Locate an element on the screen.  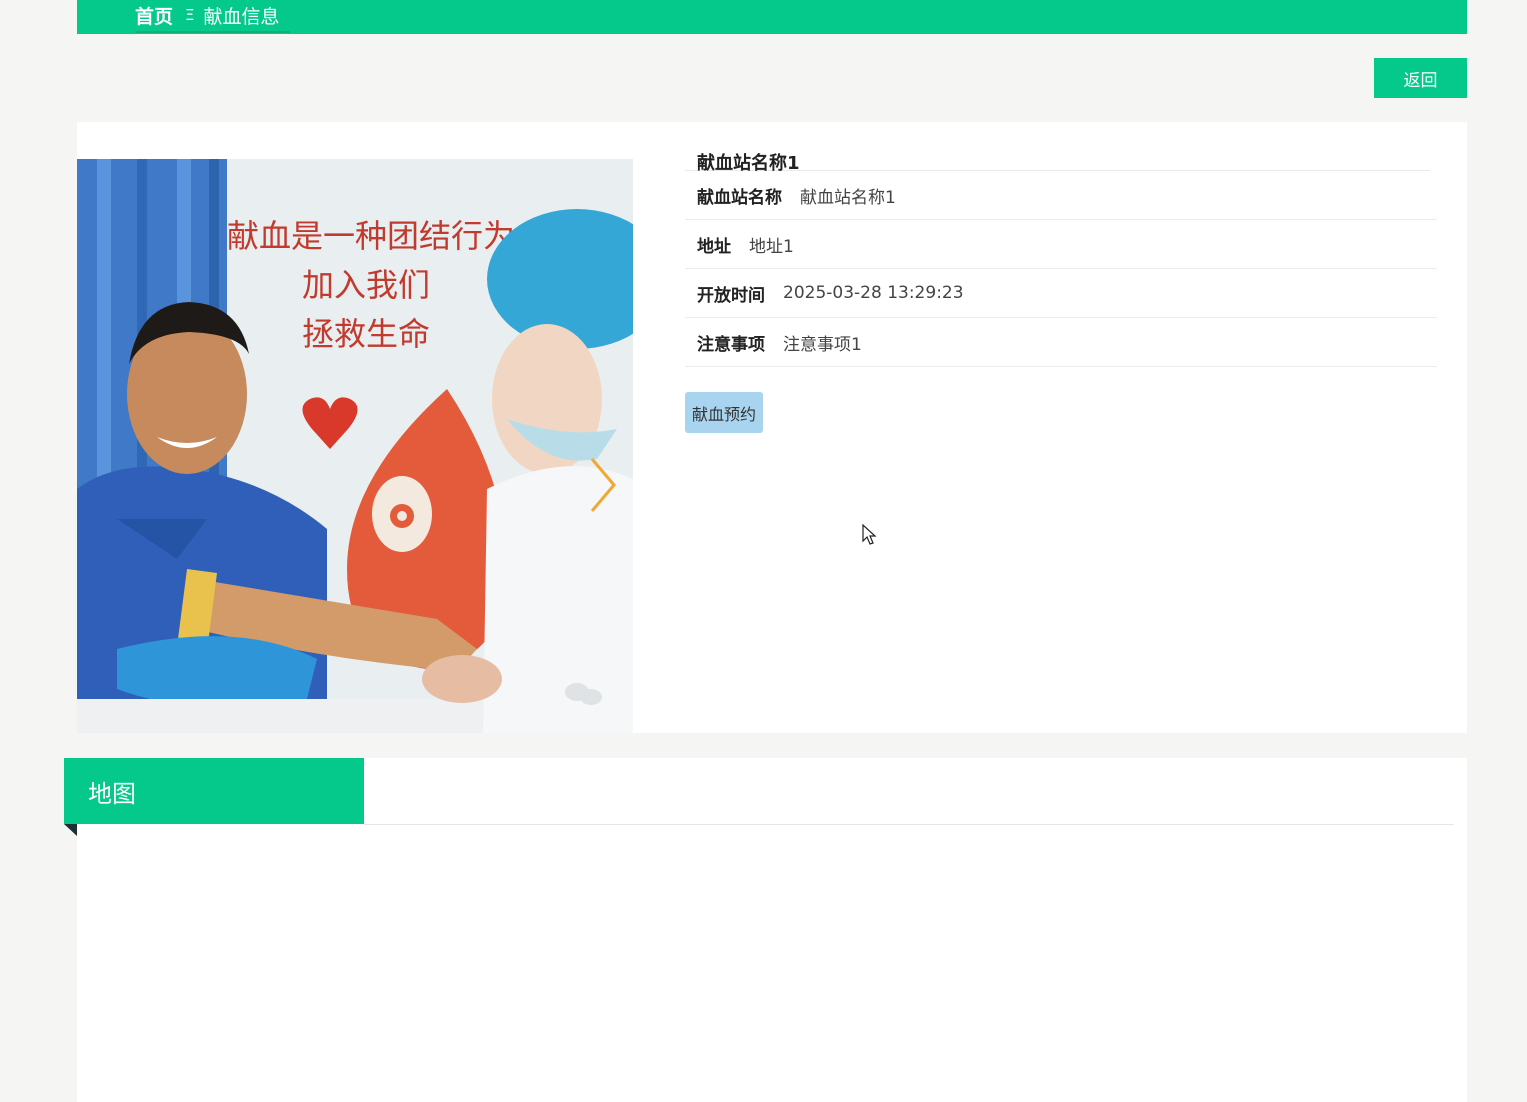
breadcrumb: 首页 Ξ 献血信息 is located at coordinates (207, 15).